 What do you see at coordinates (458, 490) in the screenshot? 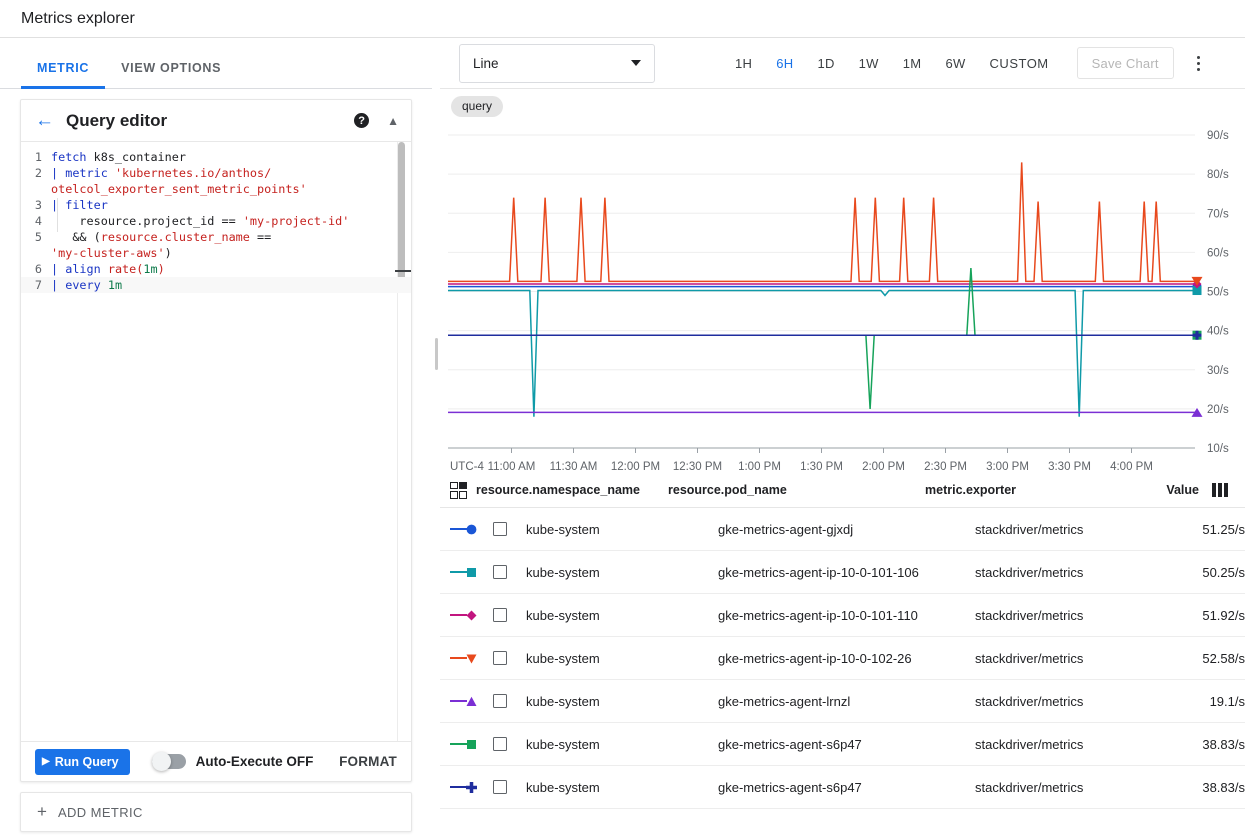
I see `select-columns-icon` at bounding box center [458, 490].